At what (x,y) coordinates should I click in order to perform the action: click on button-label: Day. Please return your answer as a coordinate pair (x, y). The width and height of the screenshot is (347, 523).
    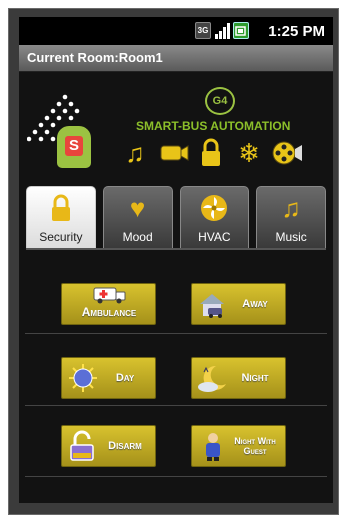
    Looking at the image, I should click on (125, 378).